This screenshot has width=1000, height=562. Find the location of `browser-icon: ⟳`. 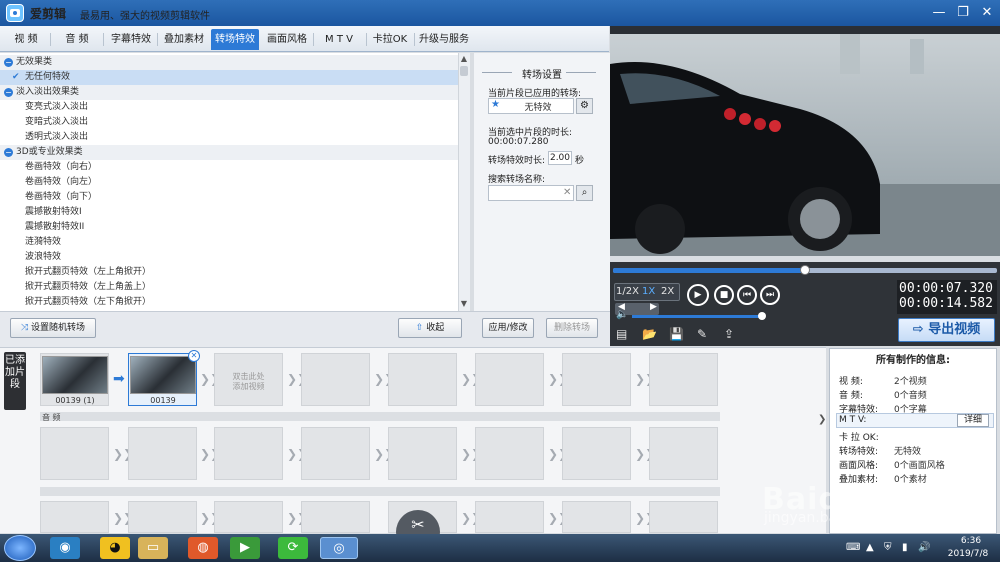

browser-icon: ⟳ is located at coordinates (293, 548).